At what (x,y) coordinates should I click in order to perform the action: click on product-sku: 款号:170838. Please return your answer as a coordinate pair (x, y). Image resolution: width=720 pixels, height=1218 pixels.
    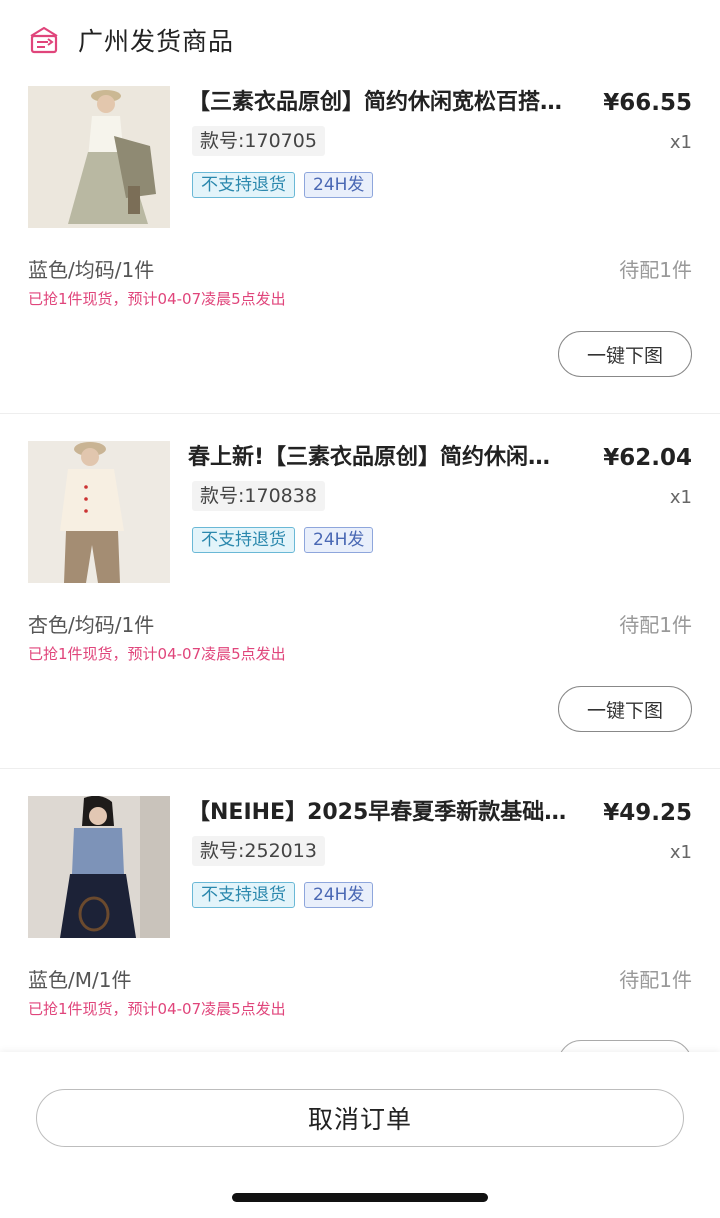
    Looking at the image, I should click on (258, 496).